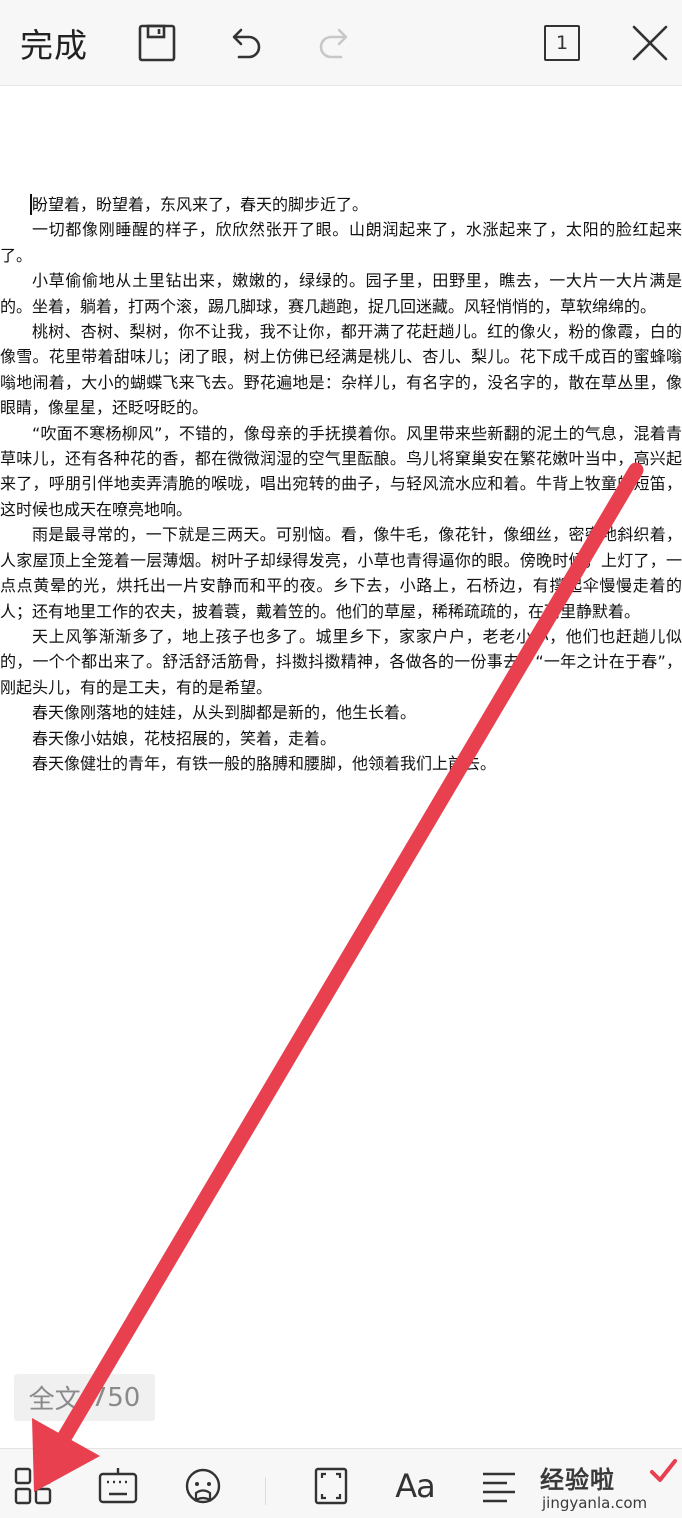 The height and width of the screenshot is (1518, 682). I want to click on font-style-button: Aa, so click(415, 1486).